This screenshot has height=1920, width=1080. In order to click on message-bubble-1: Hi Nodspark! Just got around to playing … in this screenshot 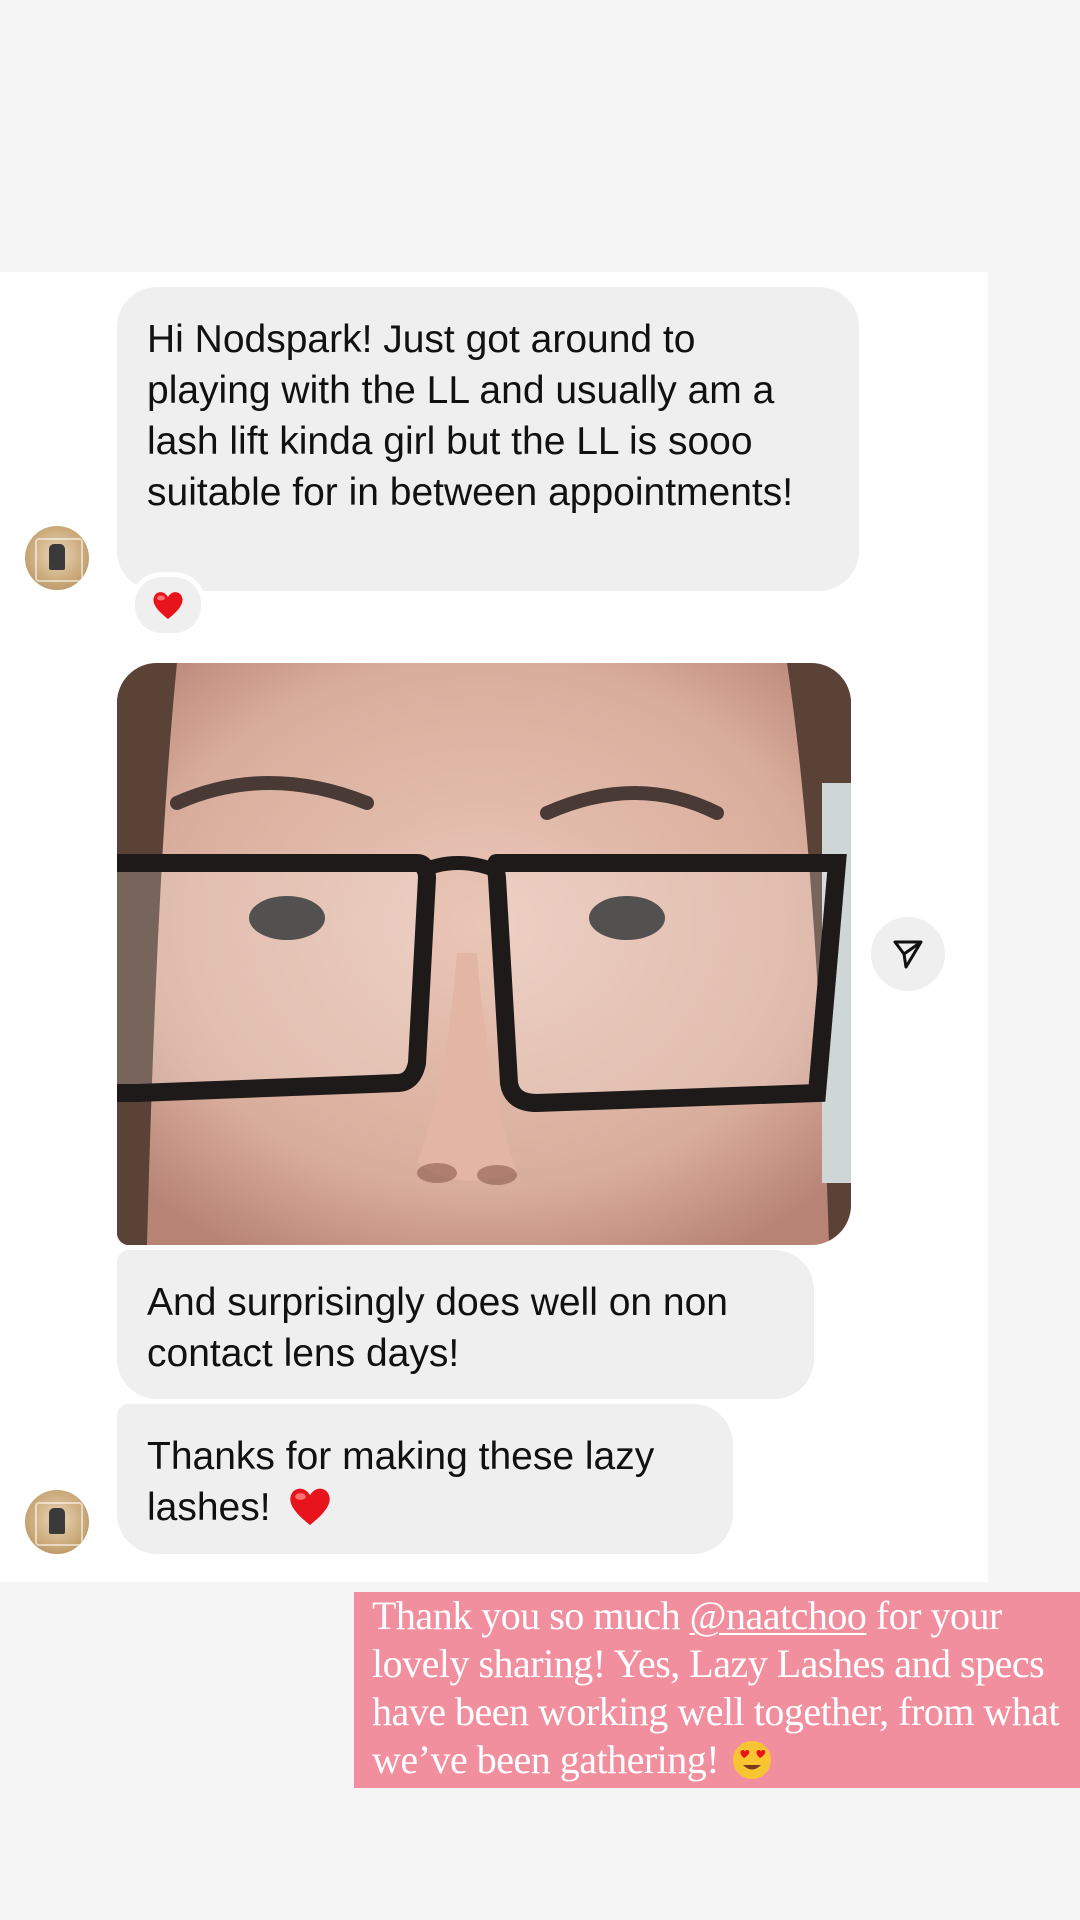, I will do `click(488, 439)`.